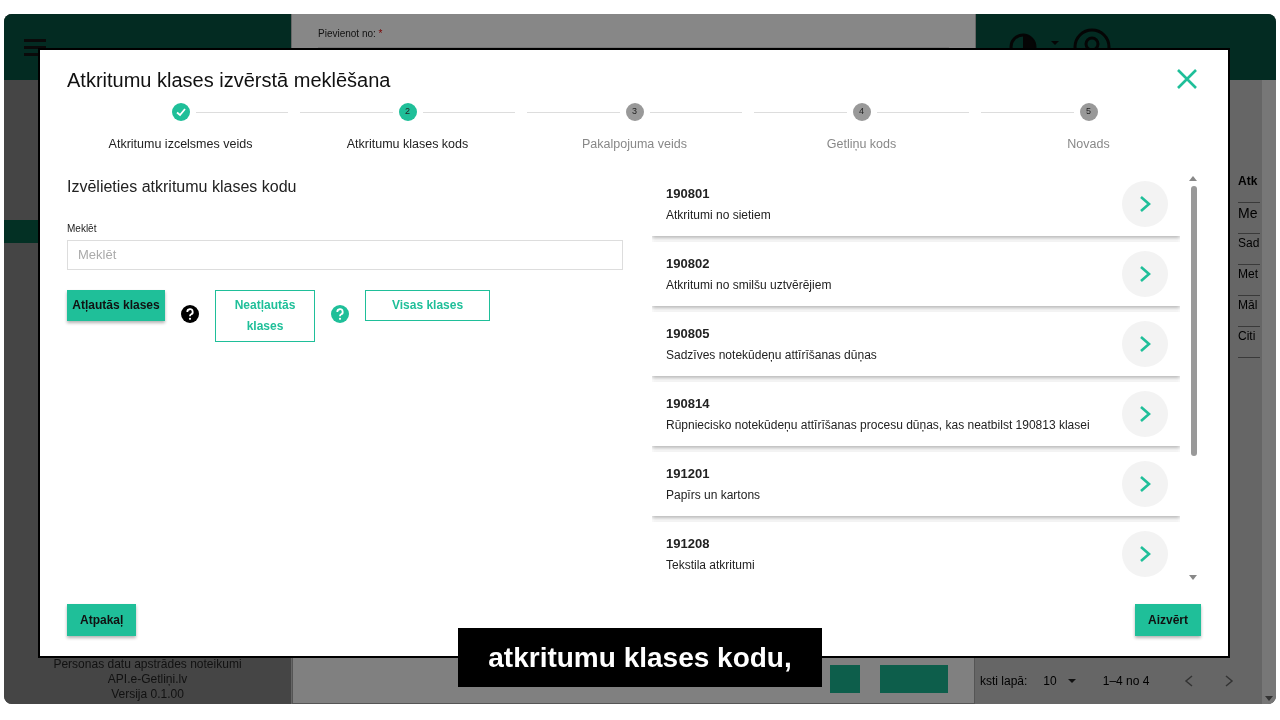 The image size is (1280, 720). I want to click on step-number: 5, so click(1088, 112).